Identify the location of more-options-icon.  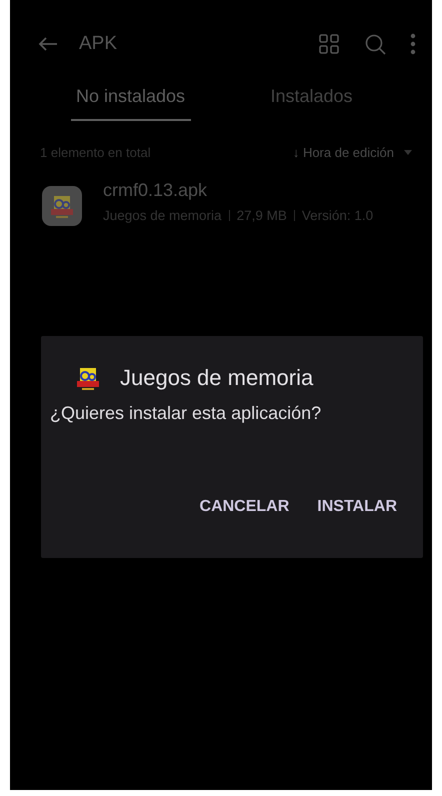
(413, 44).